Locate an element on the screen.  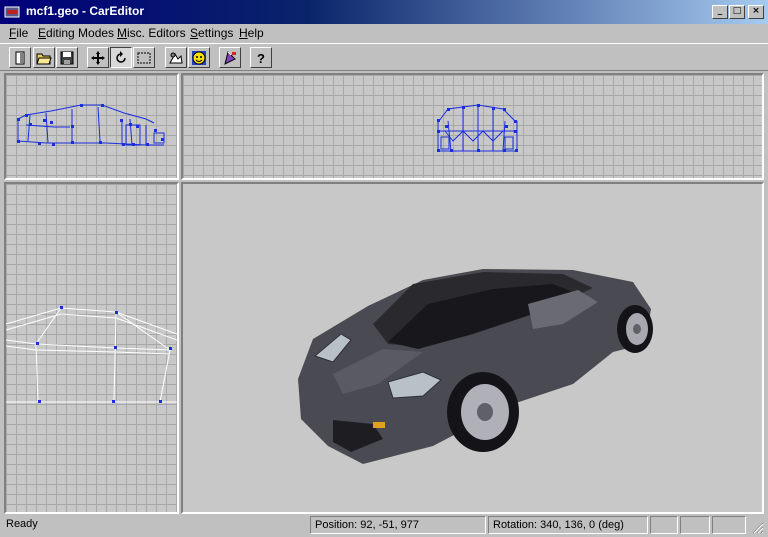
resize-grip-icon is located at coordinates (757, 527).